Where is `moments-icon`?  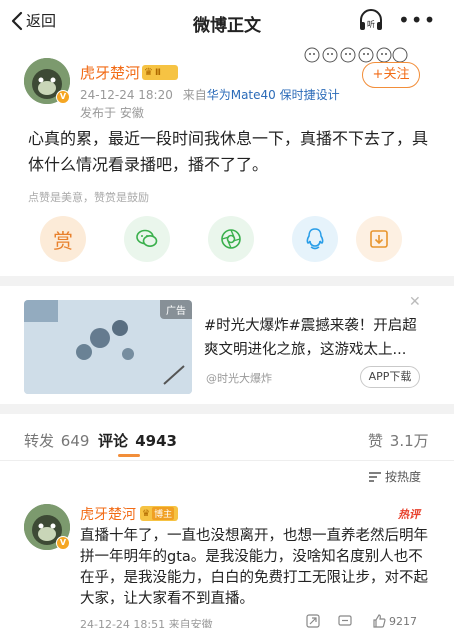 moments-icon is located at coordinates (231, 239).